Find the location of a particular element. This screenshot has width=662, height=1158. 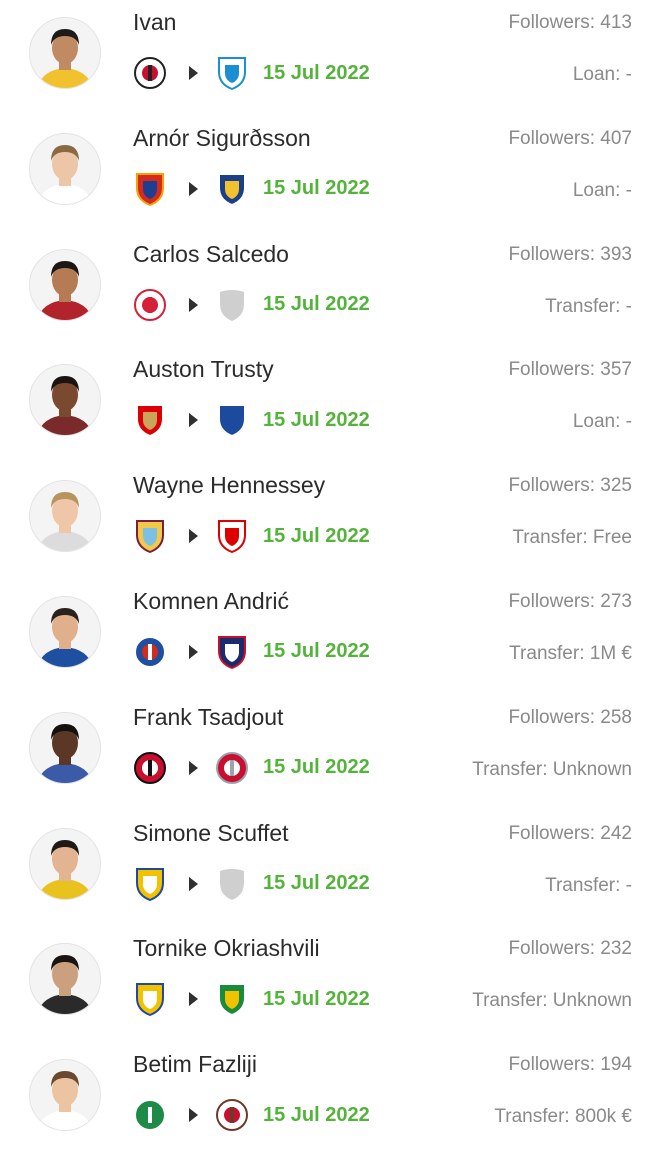

player-name: Ivan is located at coordinates (154, 22).